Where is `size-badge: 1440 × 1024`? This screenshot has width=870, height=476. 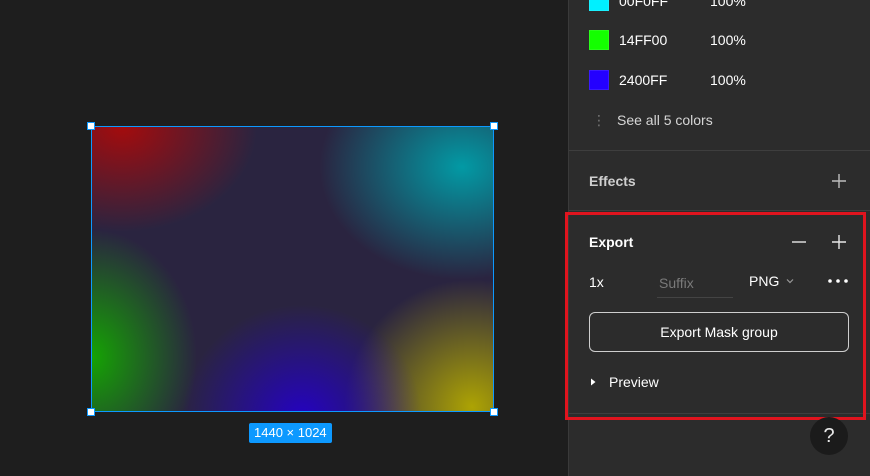 size-badge: 1440 × 1024 is located at coordinates (290, 433).